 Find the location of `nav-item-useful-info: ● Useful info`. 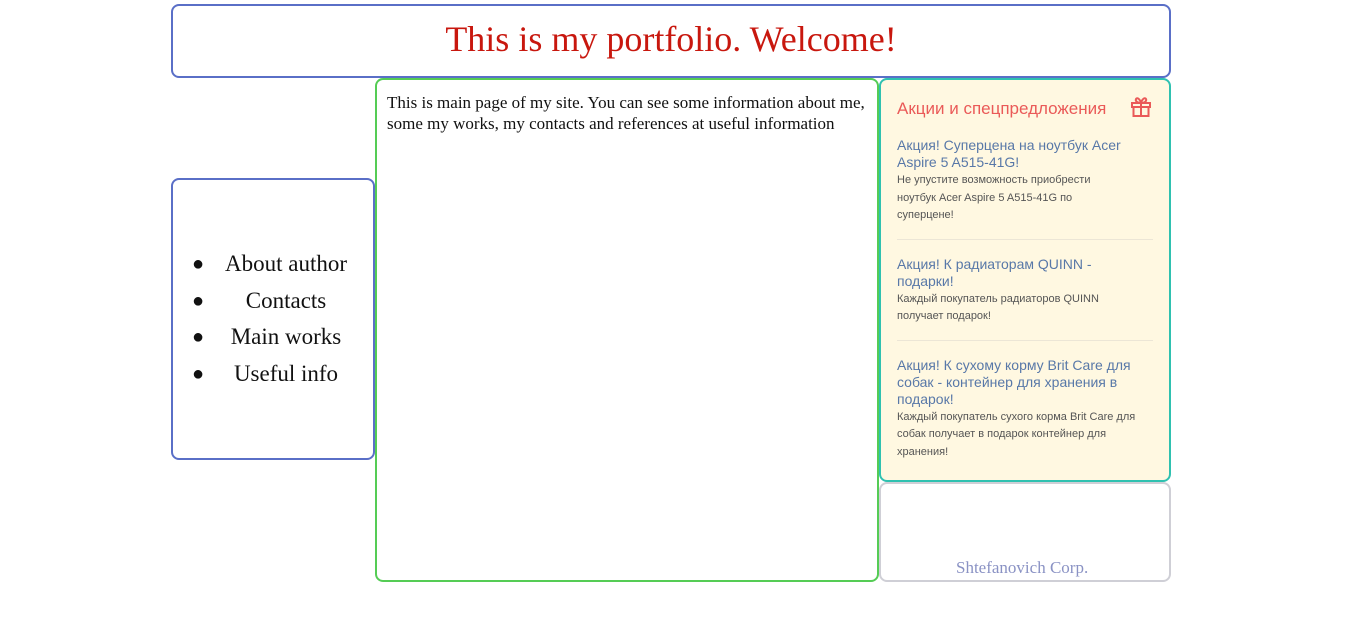

nav-item-useful-info: ● Useful info is located at coordinates (282, 374).